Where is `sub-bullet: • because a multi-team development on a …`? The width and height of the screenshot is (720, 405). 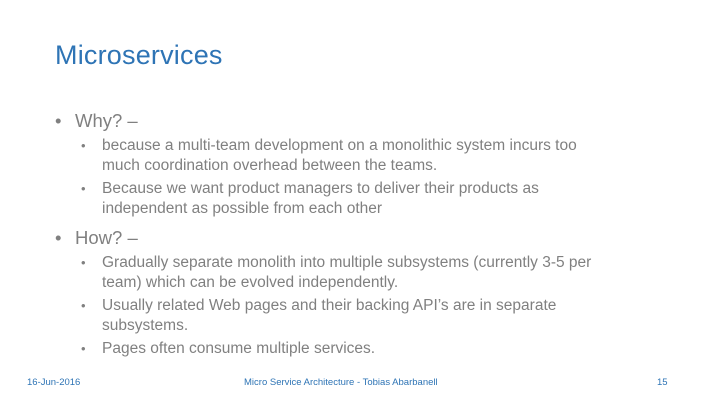
sub-bullet: • because a multi-team development on a … is located at coordinates (336, 156).